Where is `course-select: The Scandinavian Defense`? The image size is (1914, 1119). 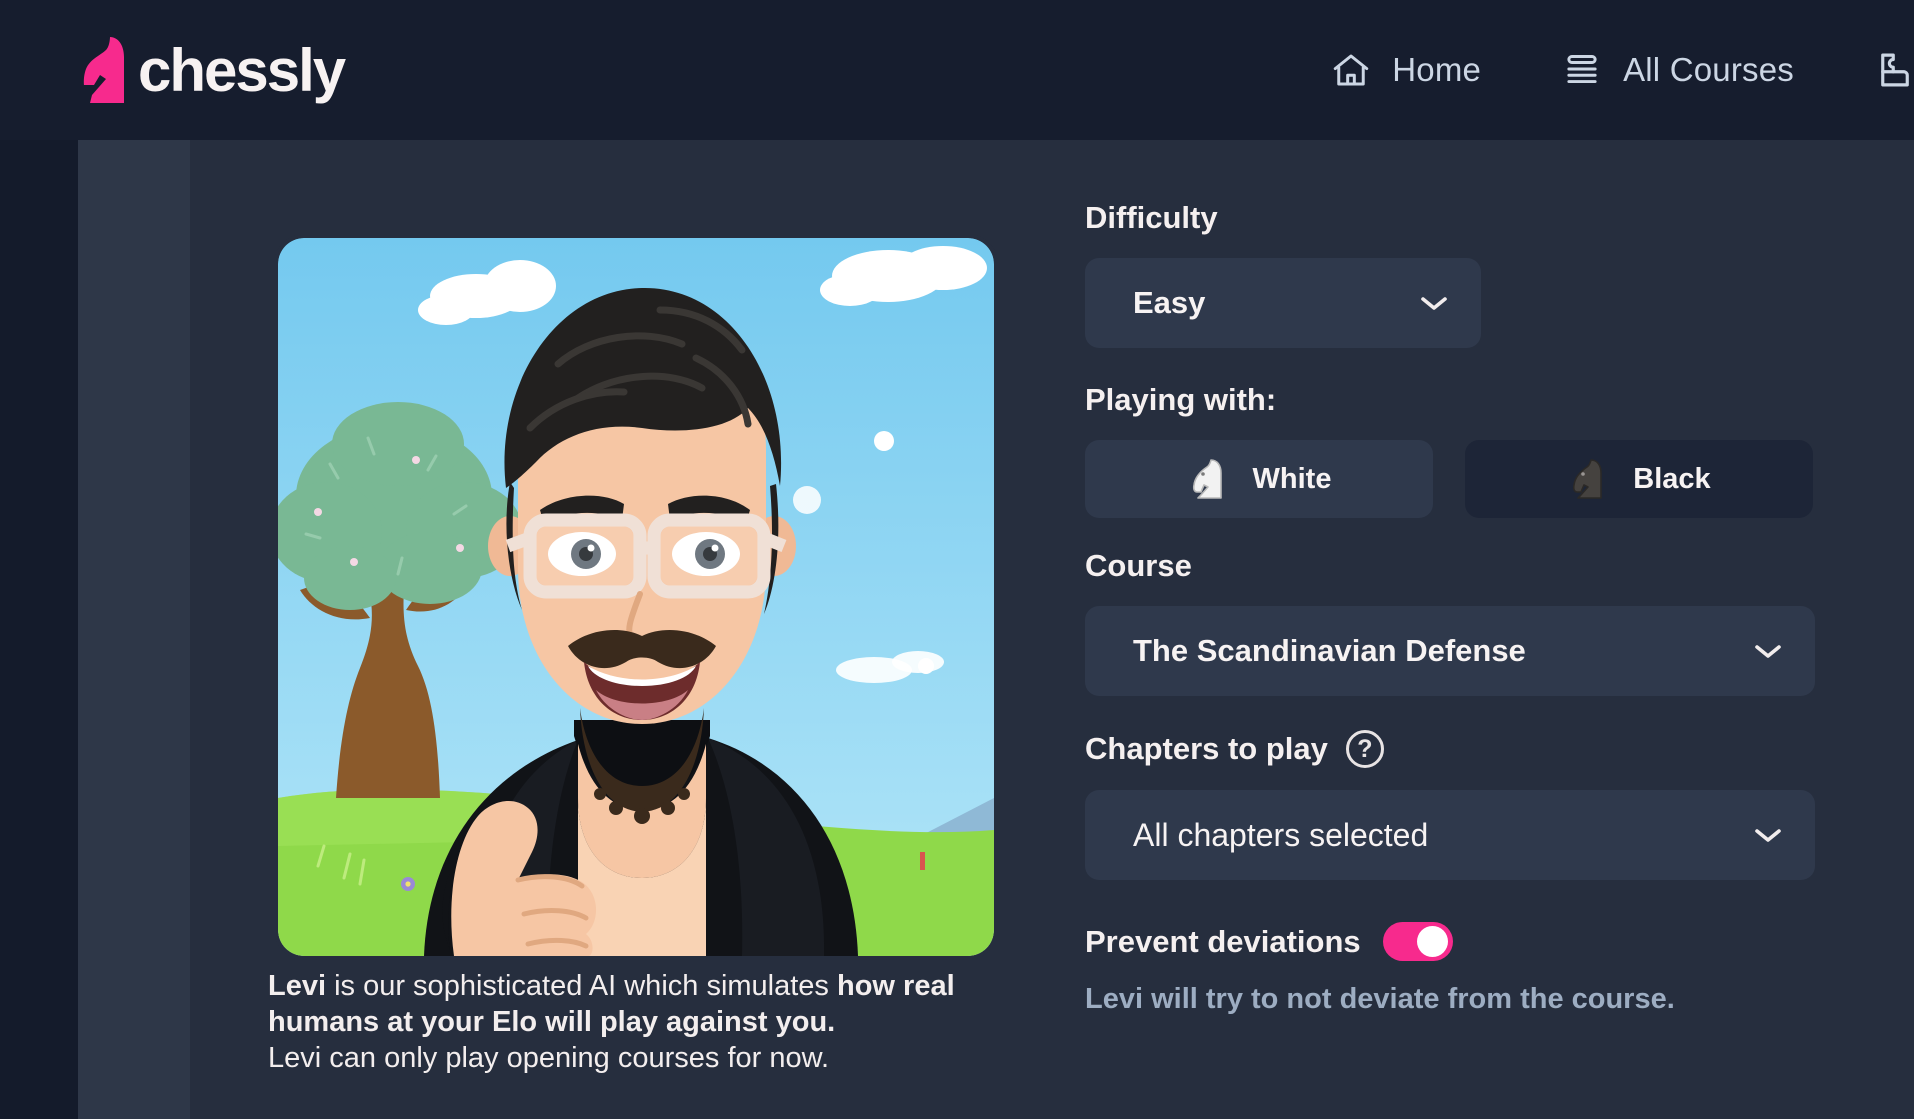 course-select: The Scandinavian Defense is located at coordinates (1450, 651).